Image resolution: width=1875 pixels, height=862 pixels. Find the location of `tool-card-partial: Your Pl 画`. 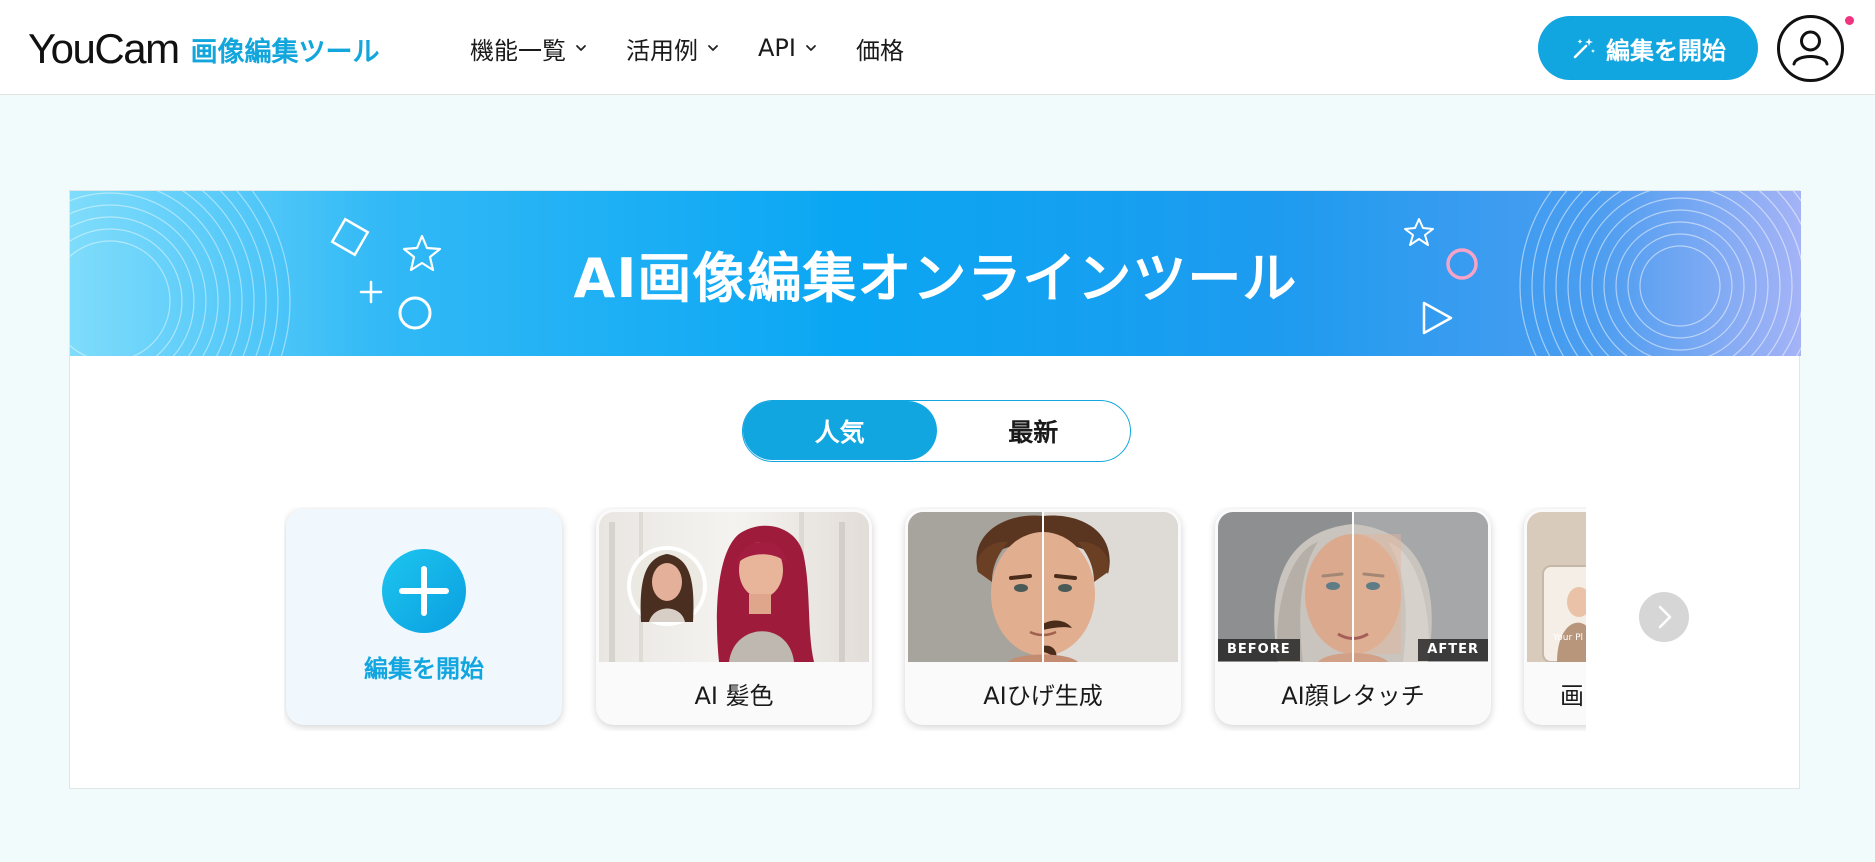

tool-card-partial: Your Pl 画 is located at coordinates (1555, 617).